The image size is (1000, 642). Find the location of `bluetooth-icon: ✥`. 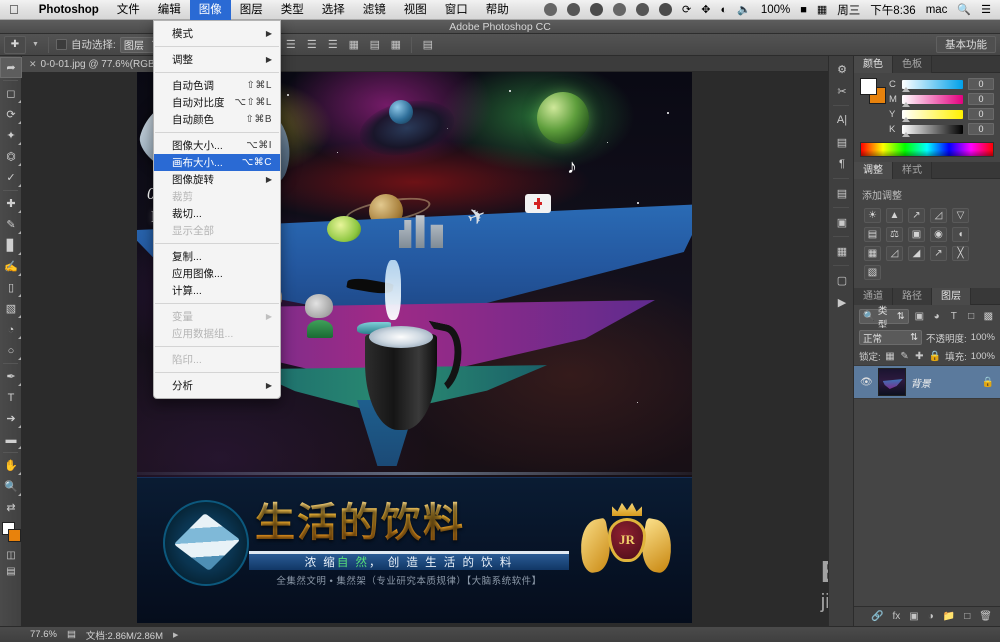

bluetooth-icon: ✥ is located at coordinates (705, 10).